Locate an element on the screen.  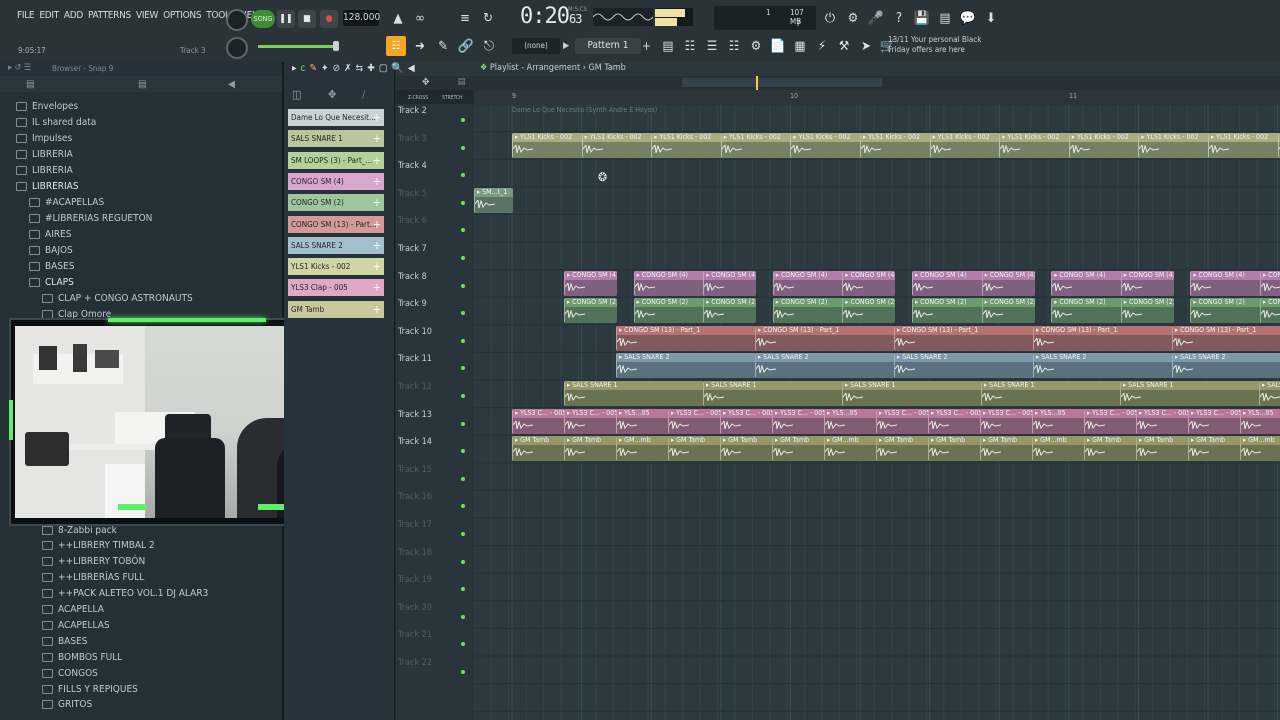
track-header: Track 17 is located at coordinates (435, 531).